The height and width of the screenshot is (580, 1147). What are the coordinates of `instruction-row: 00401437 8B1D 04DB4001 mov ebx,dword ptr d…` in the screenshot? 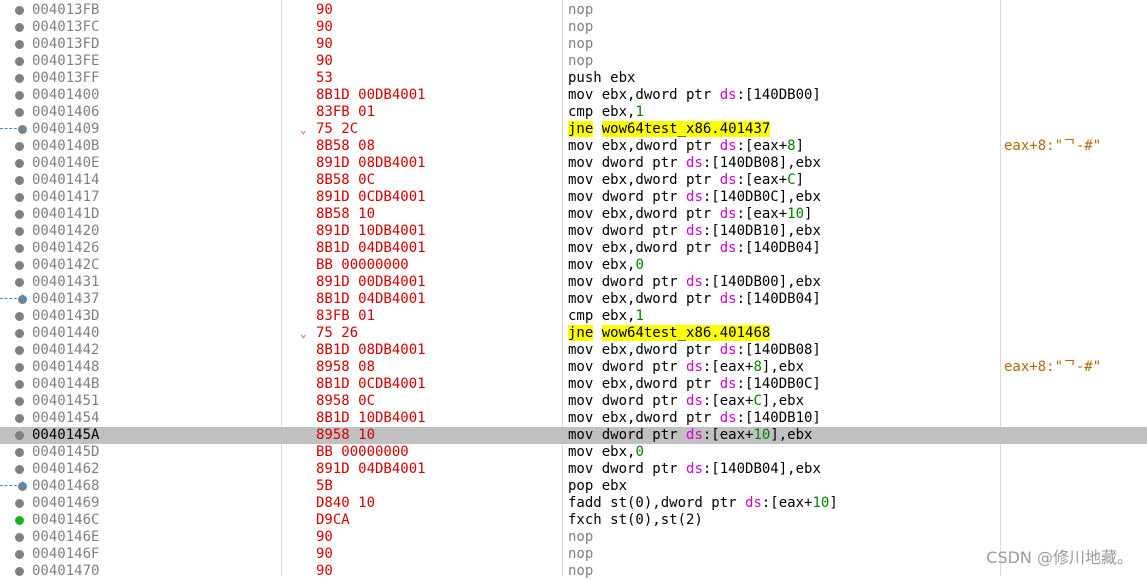 It's located at (573, 299).